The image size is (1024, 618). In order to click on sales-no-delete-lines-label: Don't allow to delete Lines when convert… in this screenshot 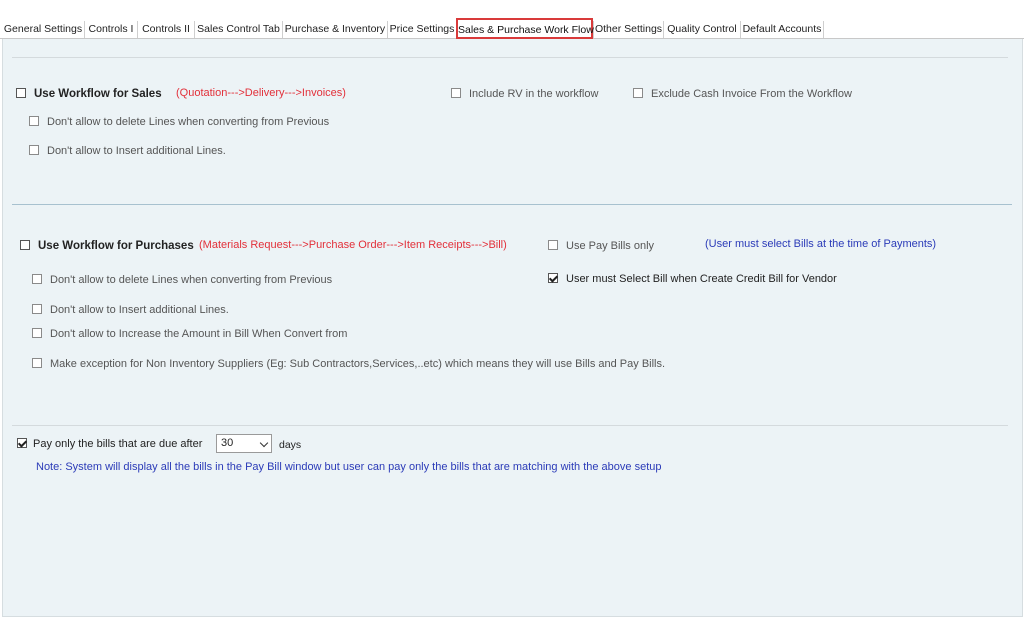, I will do `click(188, 122)`.